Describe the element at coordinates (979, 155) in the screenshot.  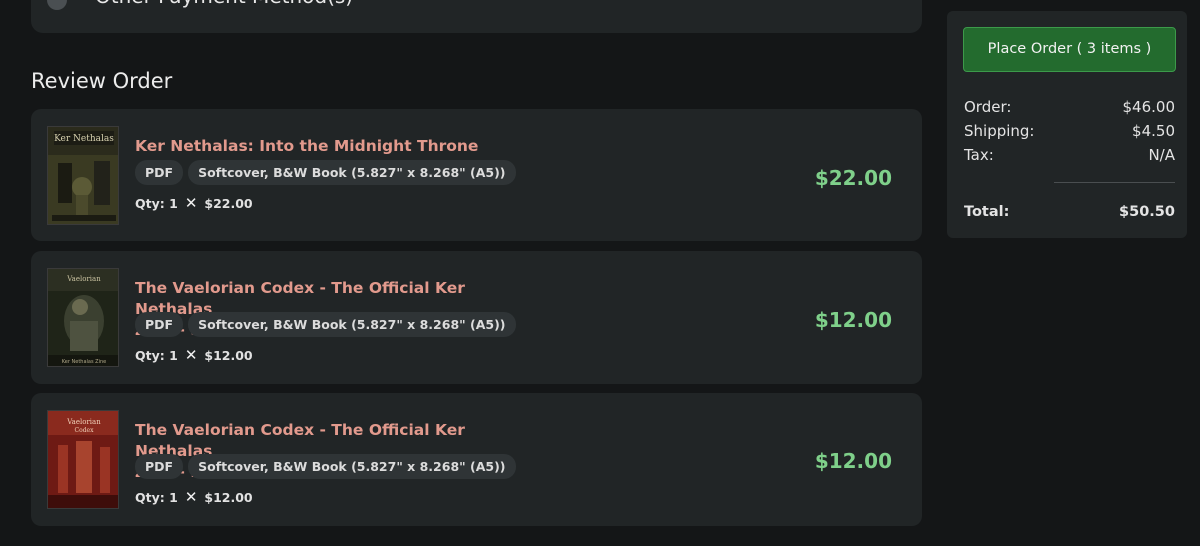
I see `summary-tax-label: Tax:` at that location.